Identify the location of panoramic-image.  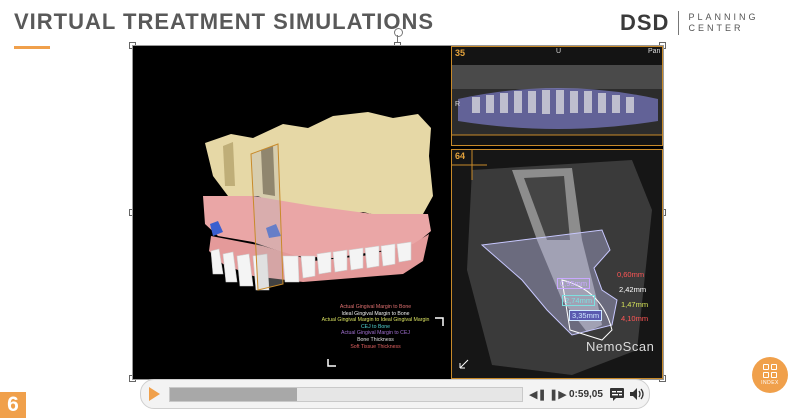
(557, 100).